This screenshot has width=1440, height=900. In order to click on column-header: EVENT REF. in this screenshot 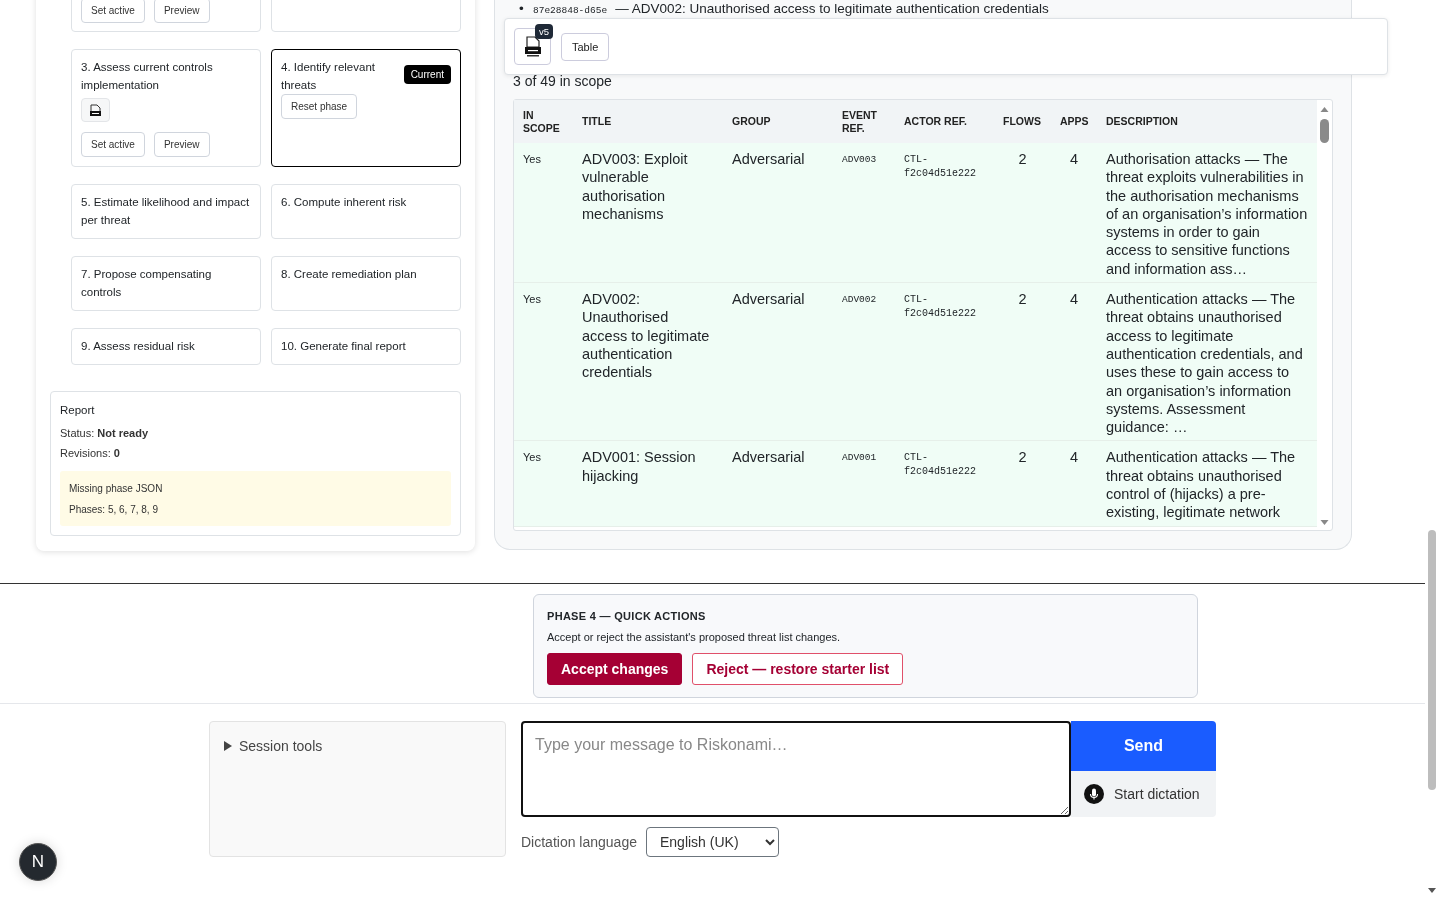, I will do `click(859, 121)`.